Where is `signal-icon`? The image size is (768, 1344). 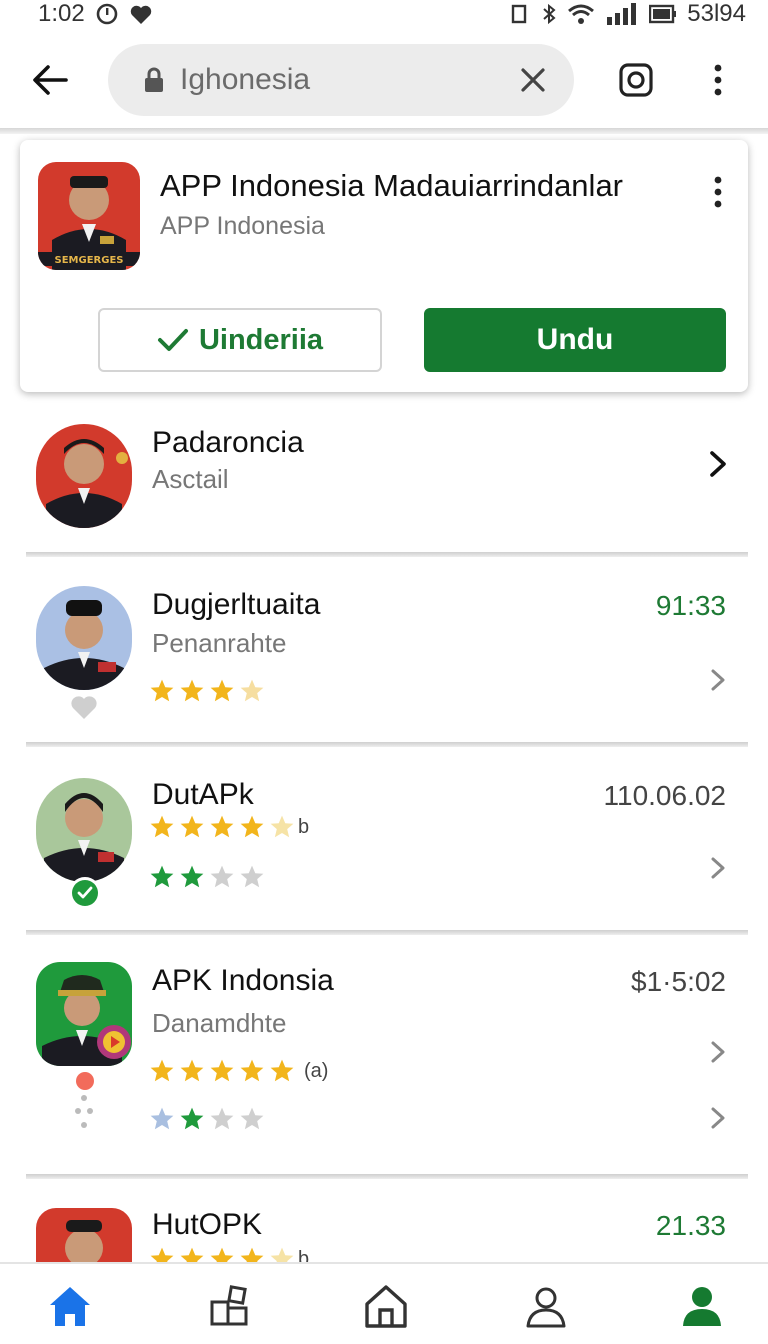
signal-icon is located at coordinates (622, 14).